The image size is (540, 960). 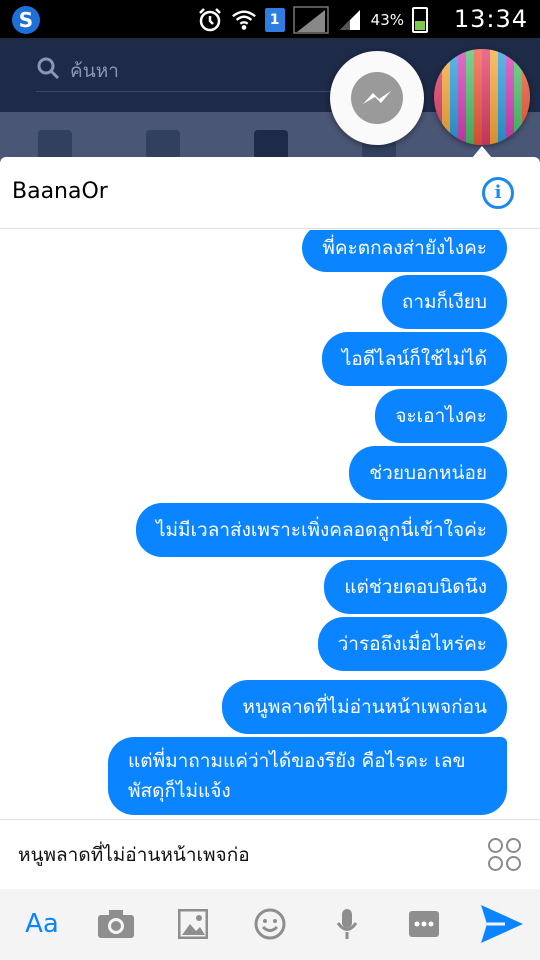 I want to click on more-icon, so click(x=424, y=924).